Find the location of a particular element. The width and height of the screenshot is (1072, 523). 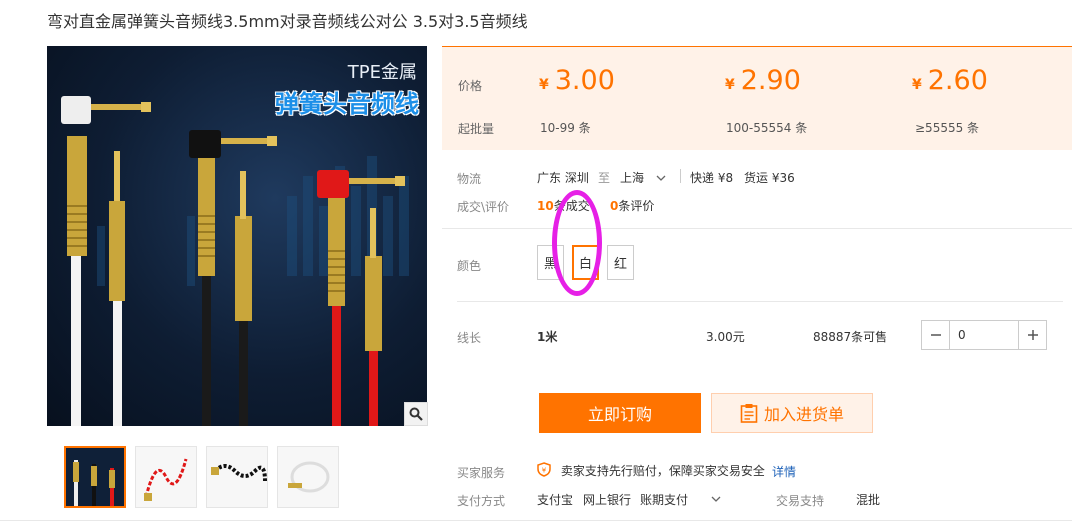

buy-now-button: 立即订购 is located at coordinates (620, 413).